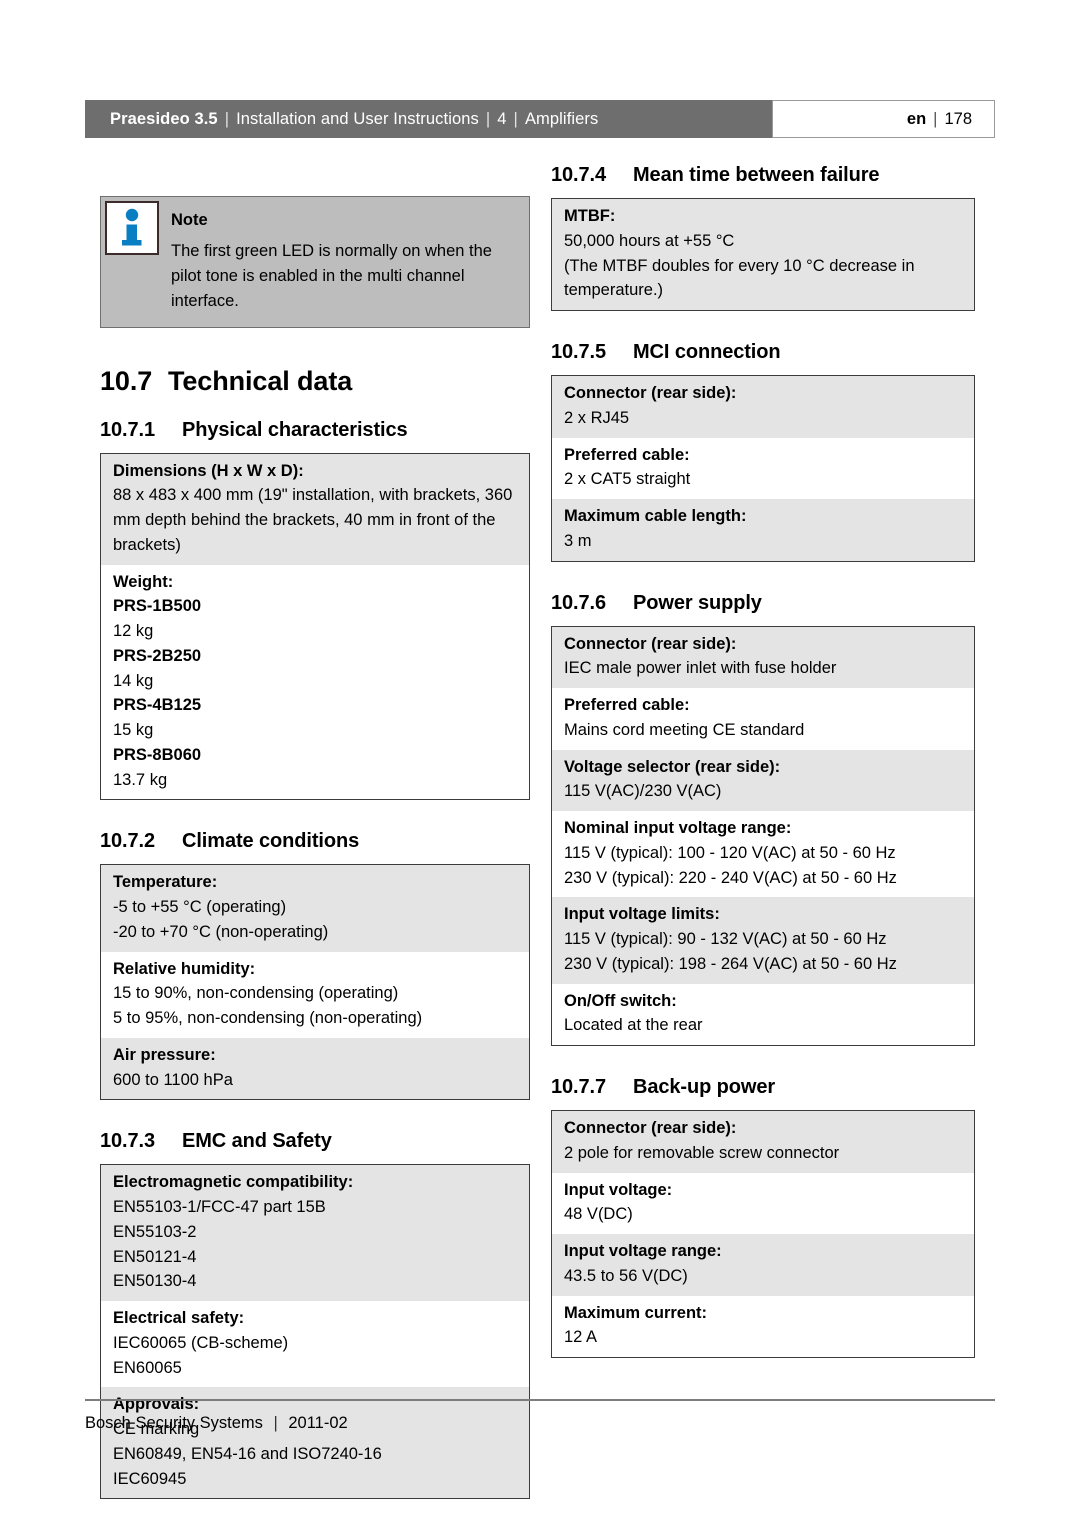 This screenshot has height=1528, width=1080. What do you see at coordinates (620, 1000) in the screenshot?
I see `spec-row-label: On/Off switch:` at bounding box center [620, 1000].